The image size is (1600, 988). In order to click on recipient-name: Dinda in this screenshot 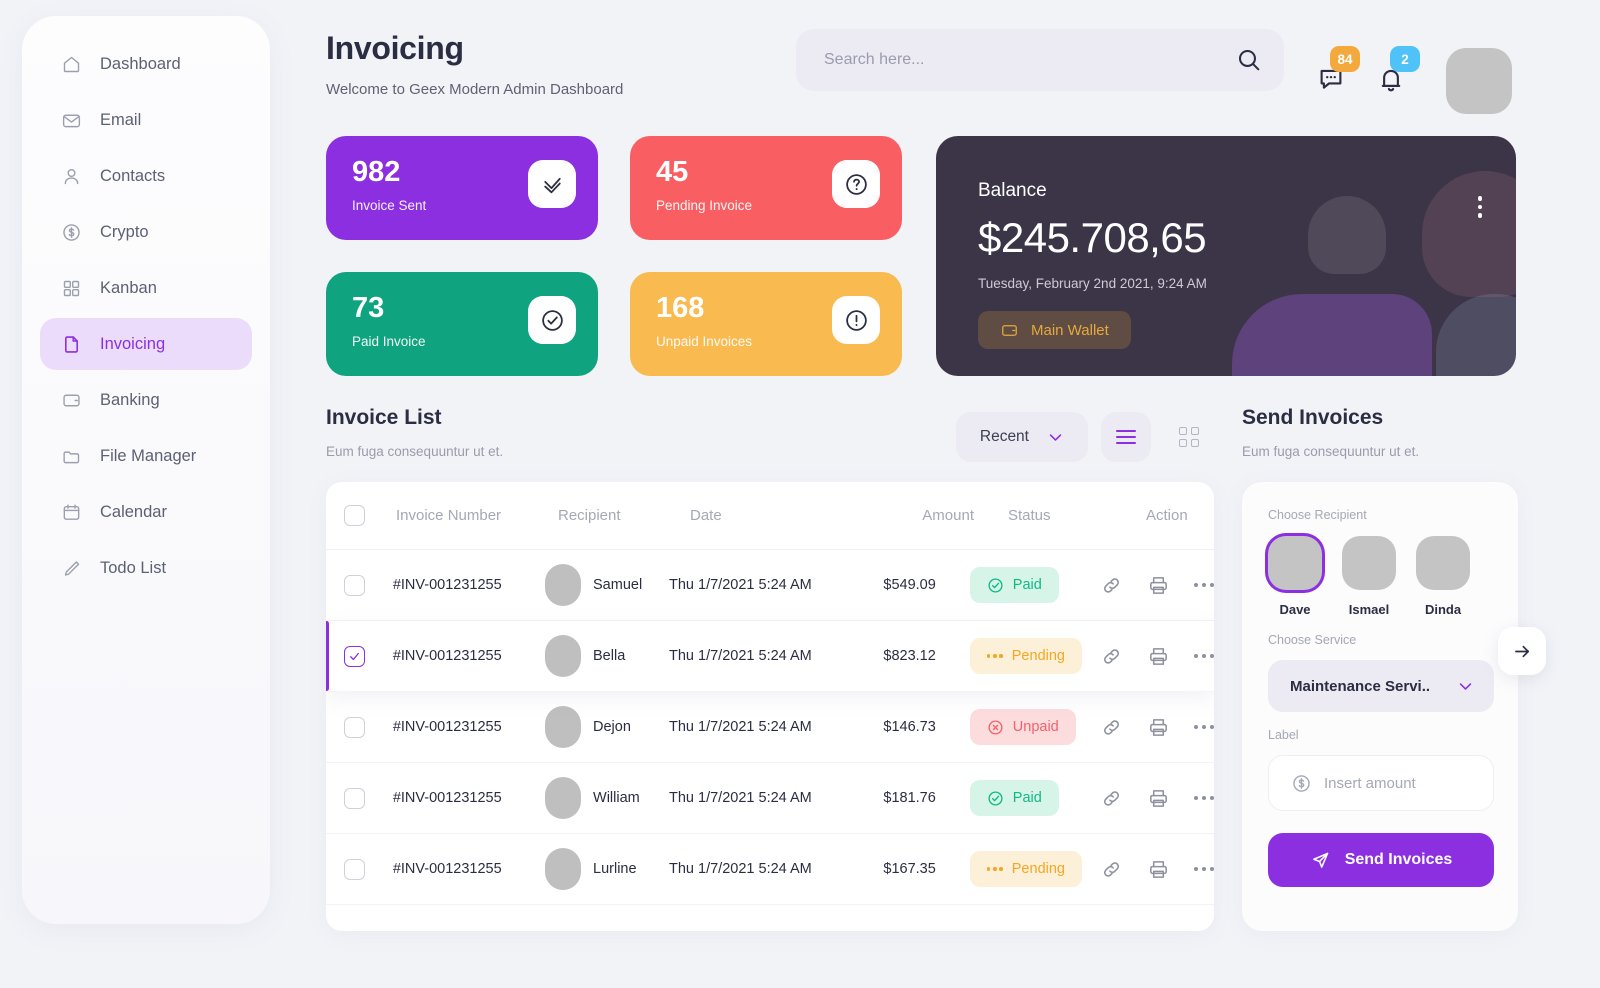, I will do `click(1443, 609)`.